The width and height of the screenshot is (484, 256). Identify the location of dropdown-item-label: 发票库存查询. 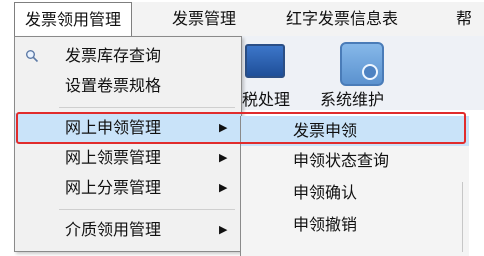
(113, 55).